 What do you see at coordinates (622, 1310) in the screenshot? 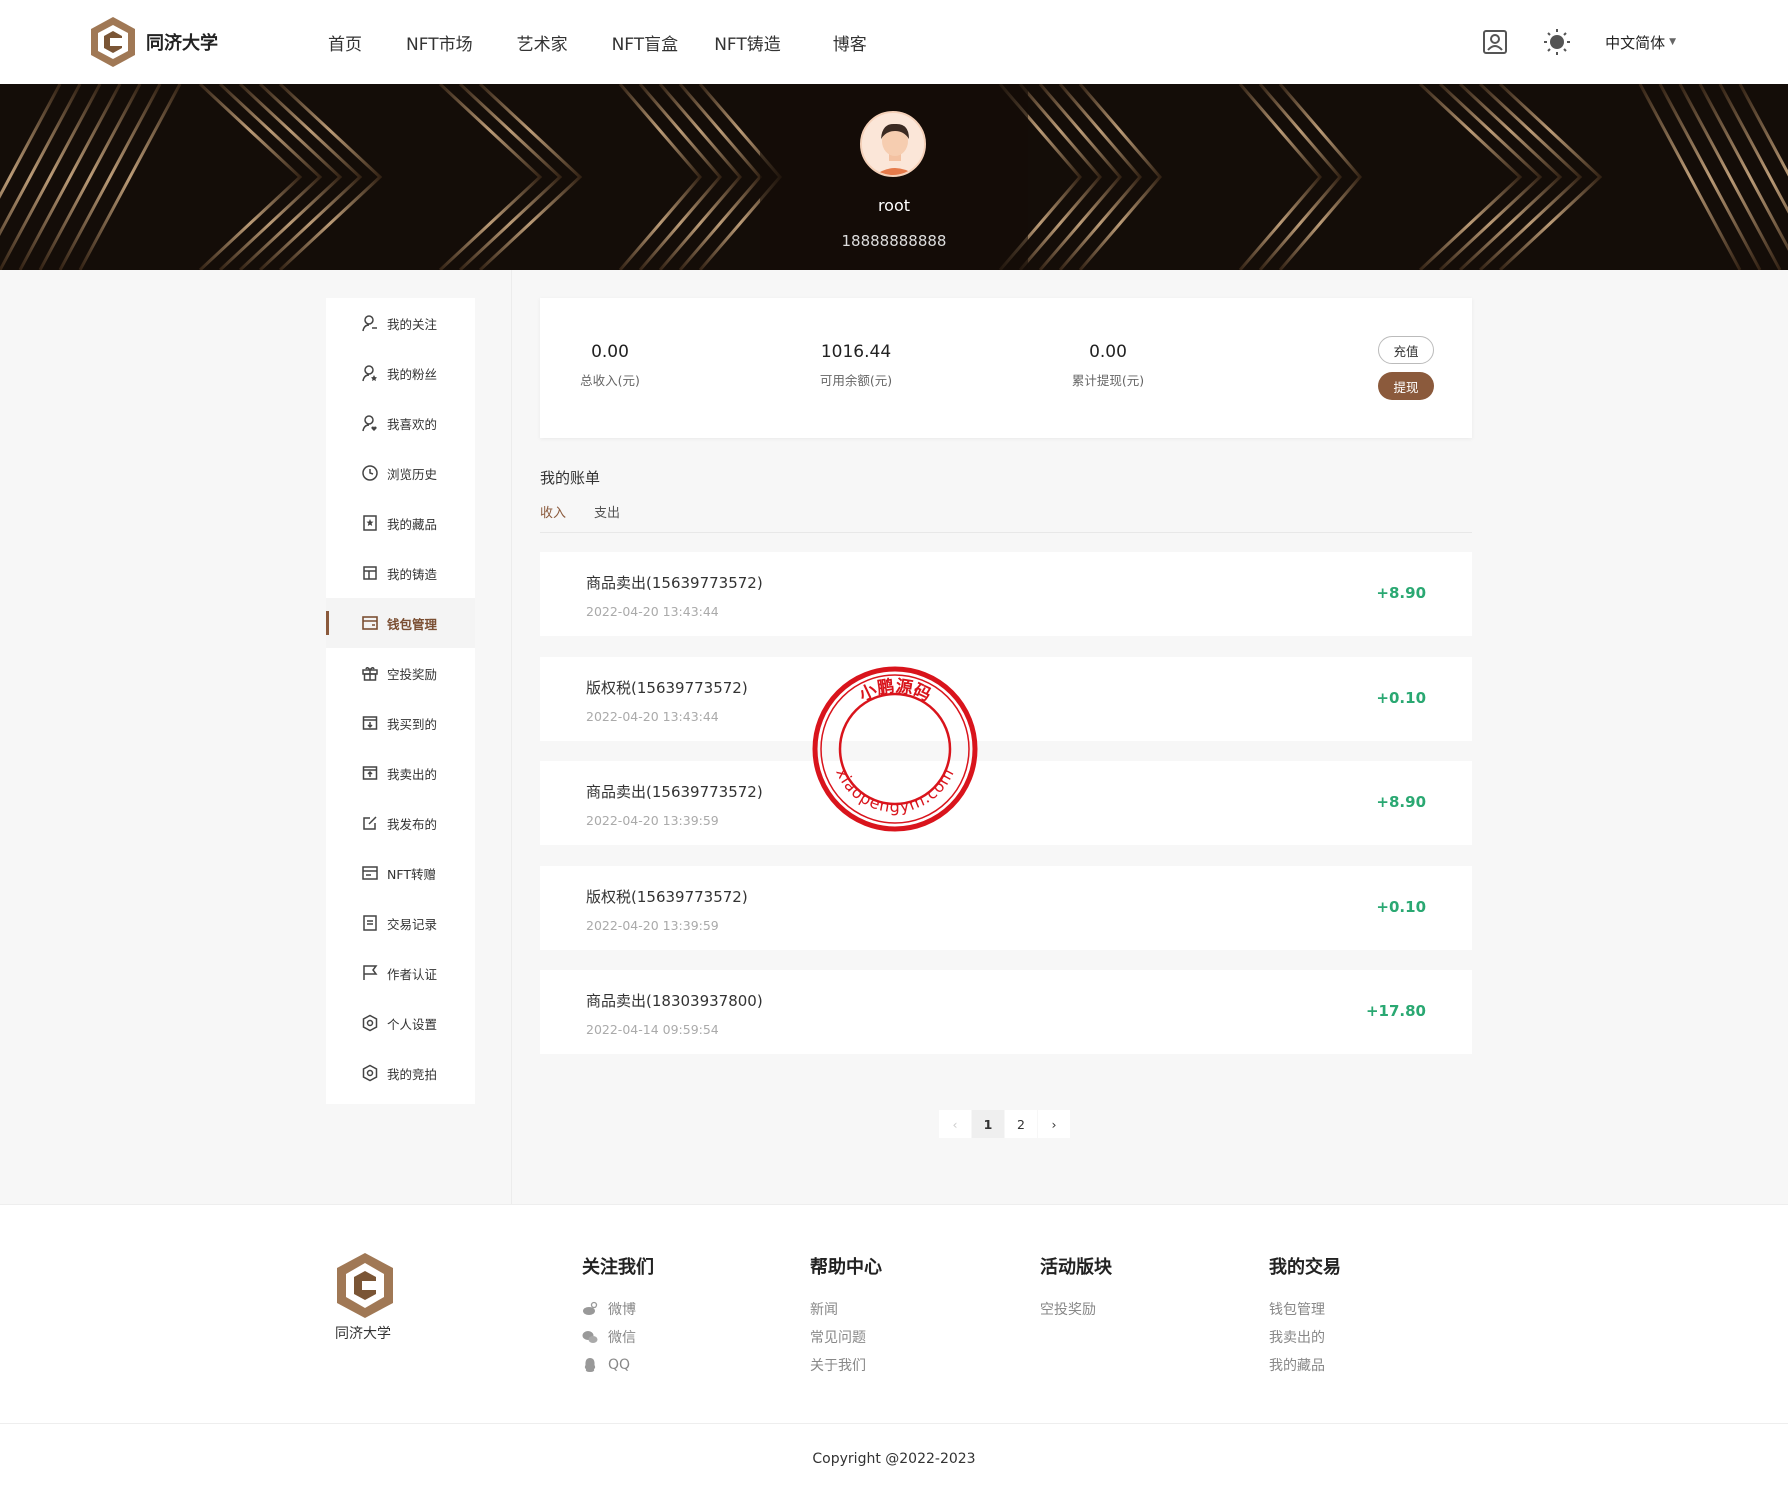
I see `footer-link-label: 微博` at bounding box center [622, 1310].